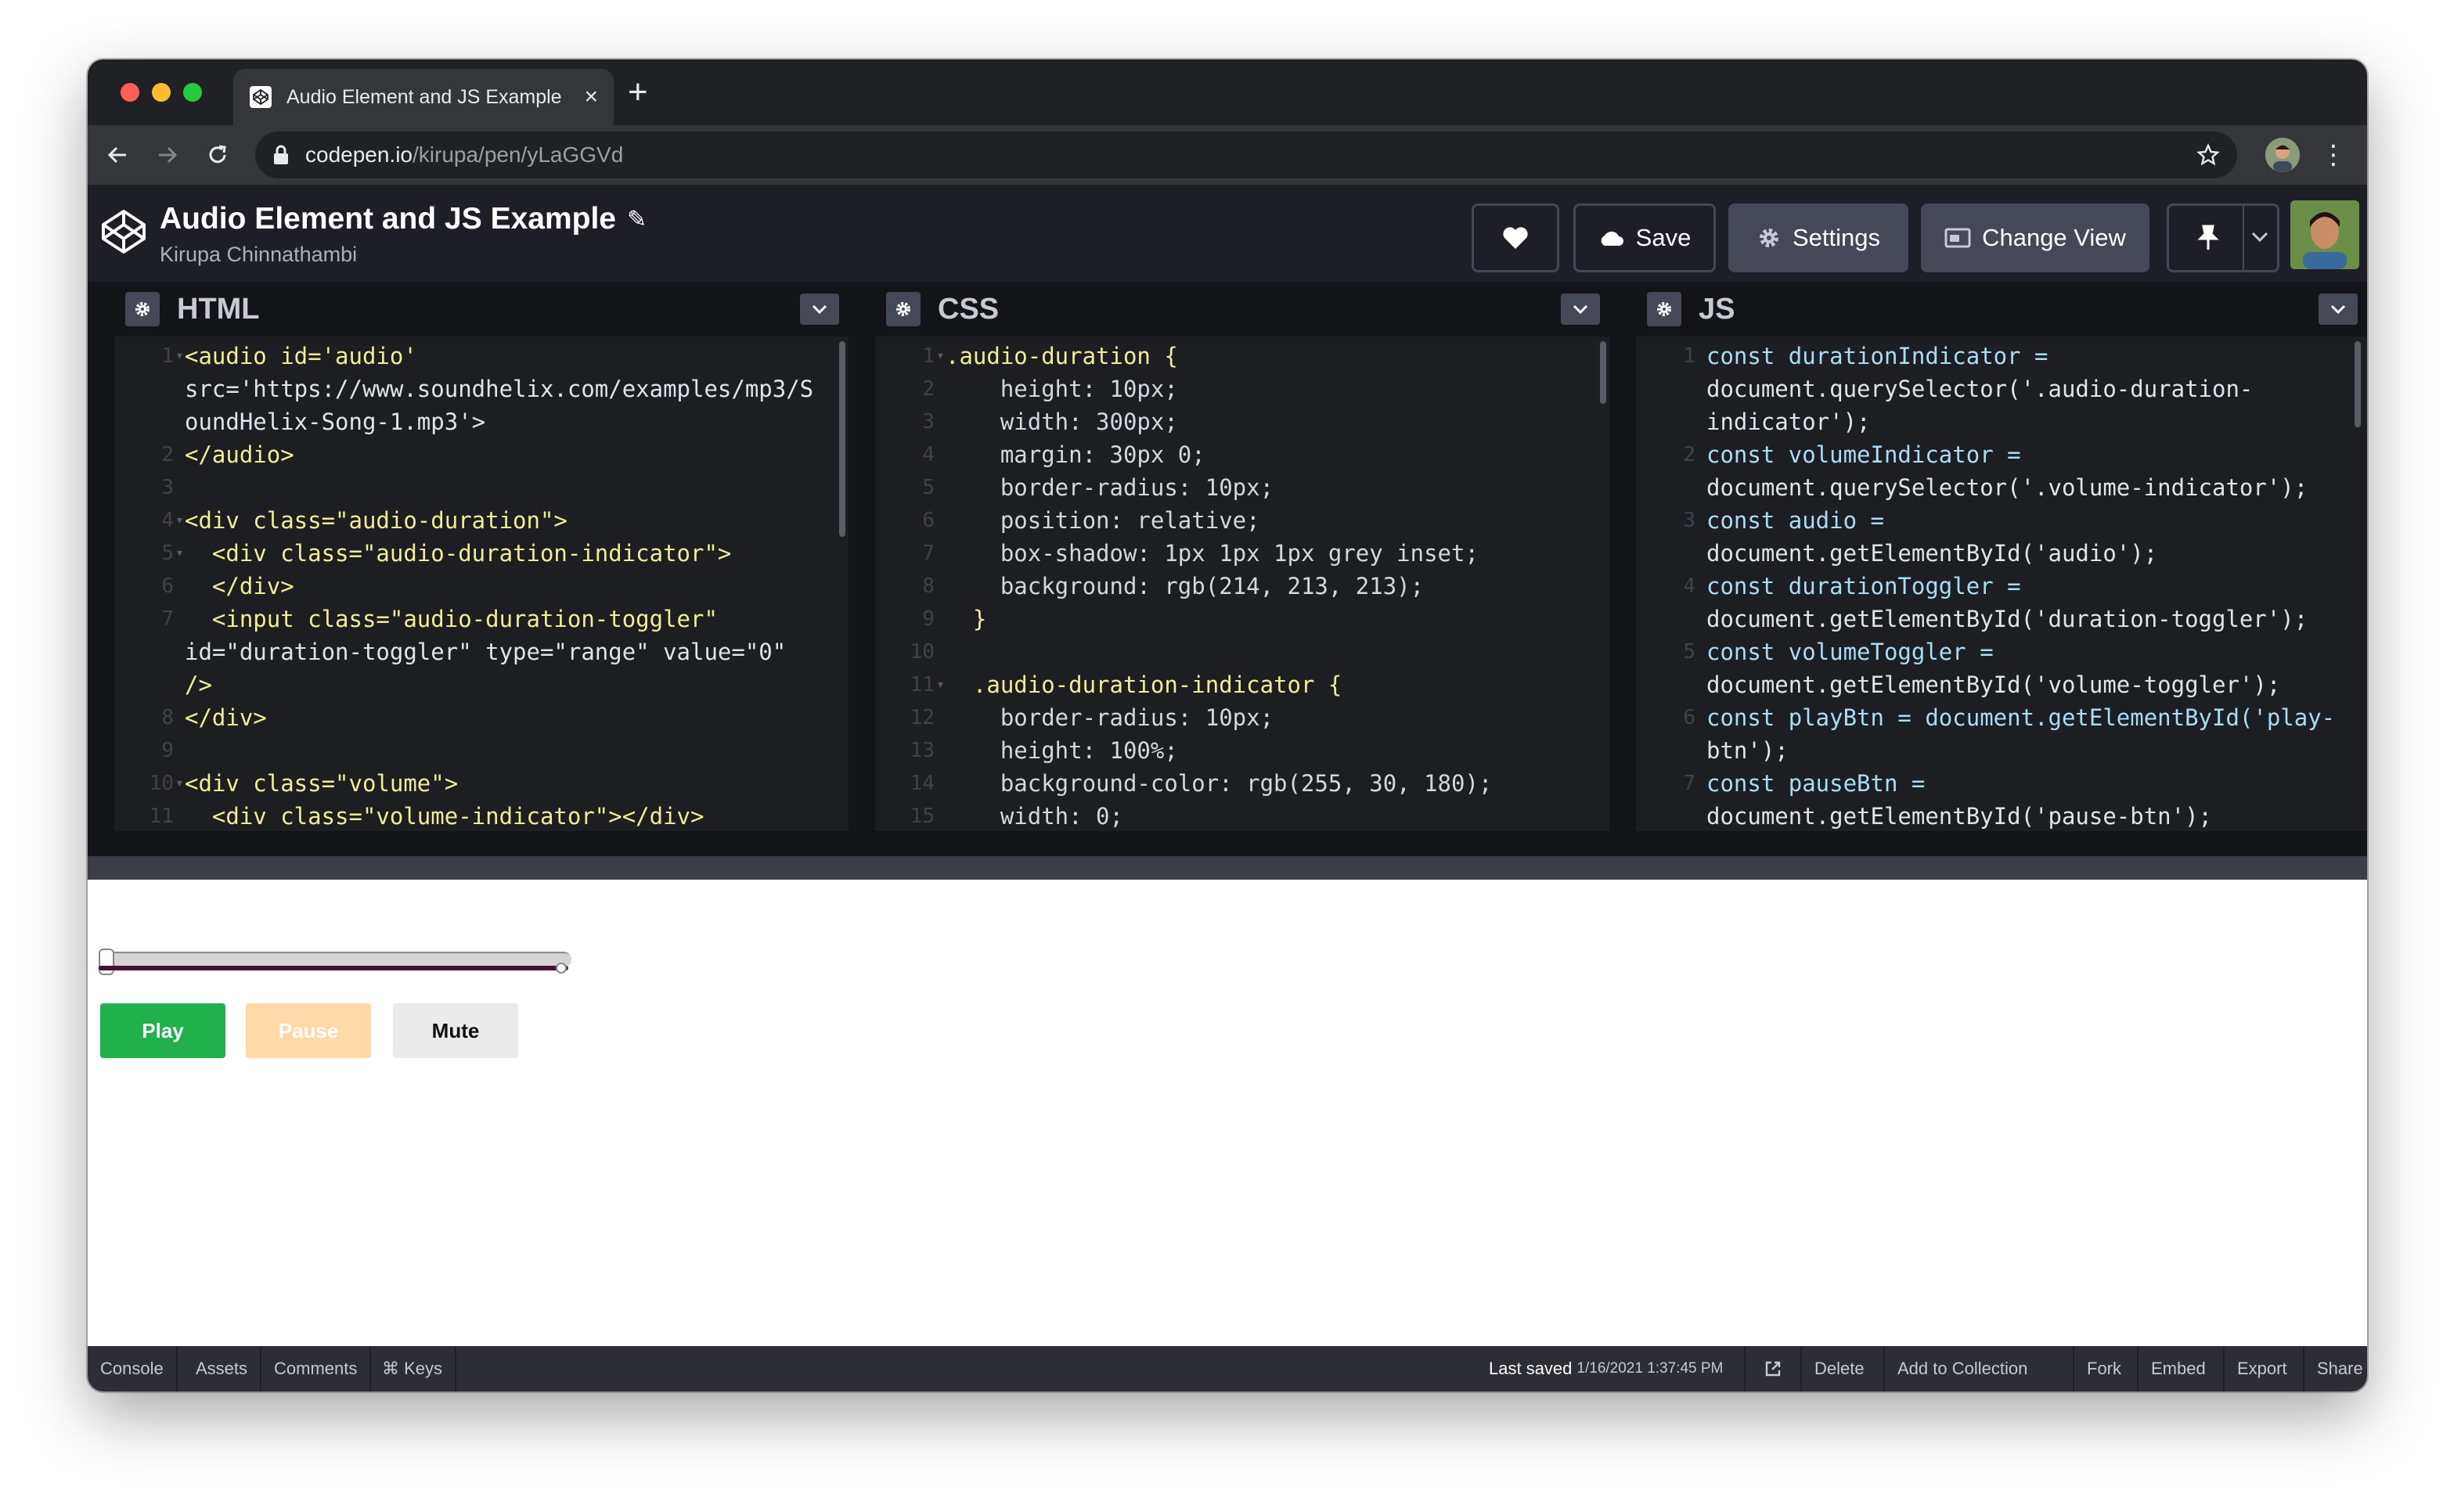 This screenshot has height=1512, width=2461. I want to click on volume-toggler-thumb, so click(561, 968).